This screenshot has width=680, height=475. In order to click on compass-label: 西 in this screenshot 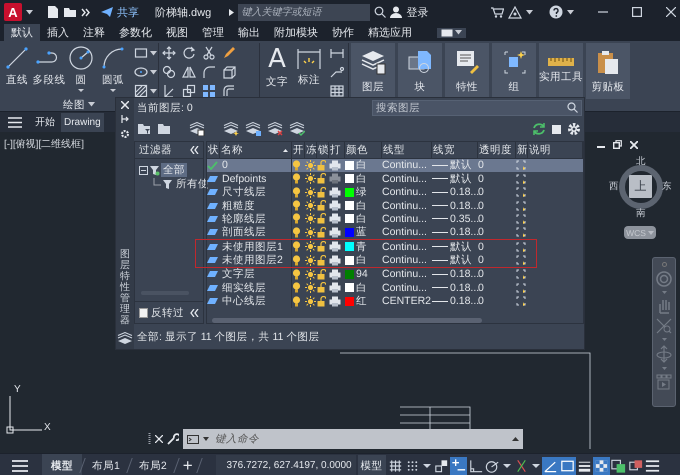, I will do `click(614, 186)`.